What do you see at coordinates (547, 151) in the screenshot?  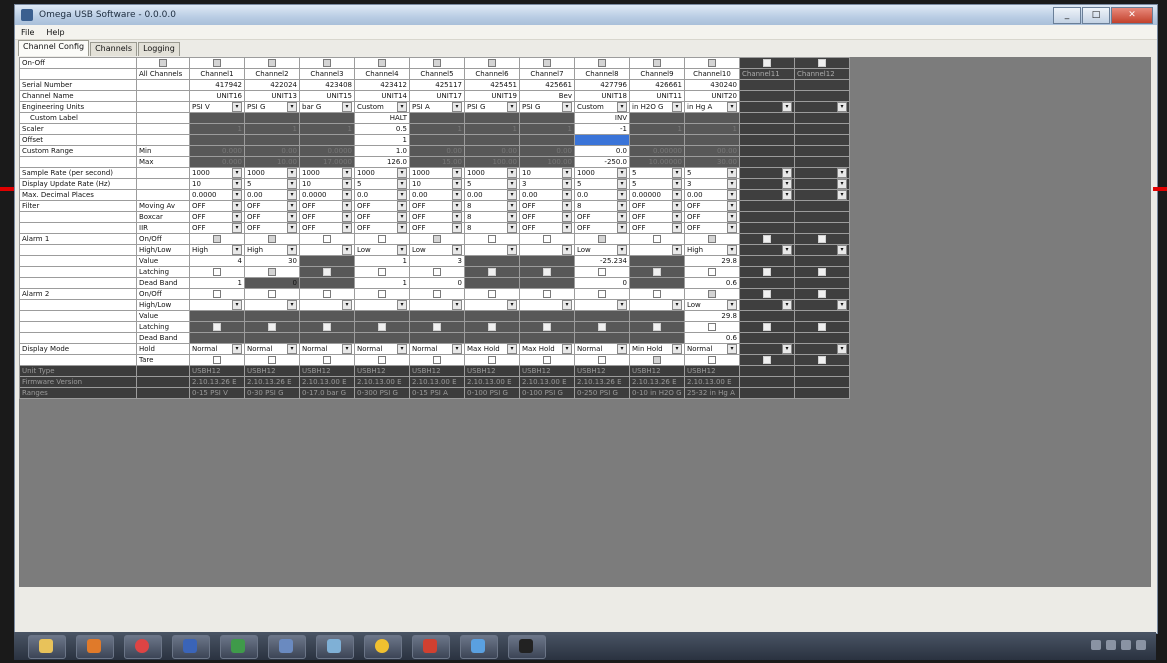 I see `range-min-input: 0.00` at bounding box center [547, 151].